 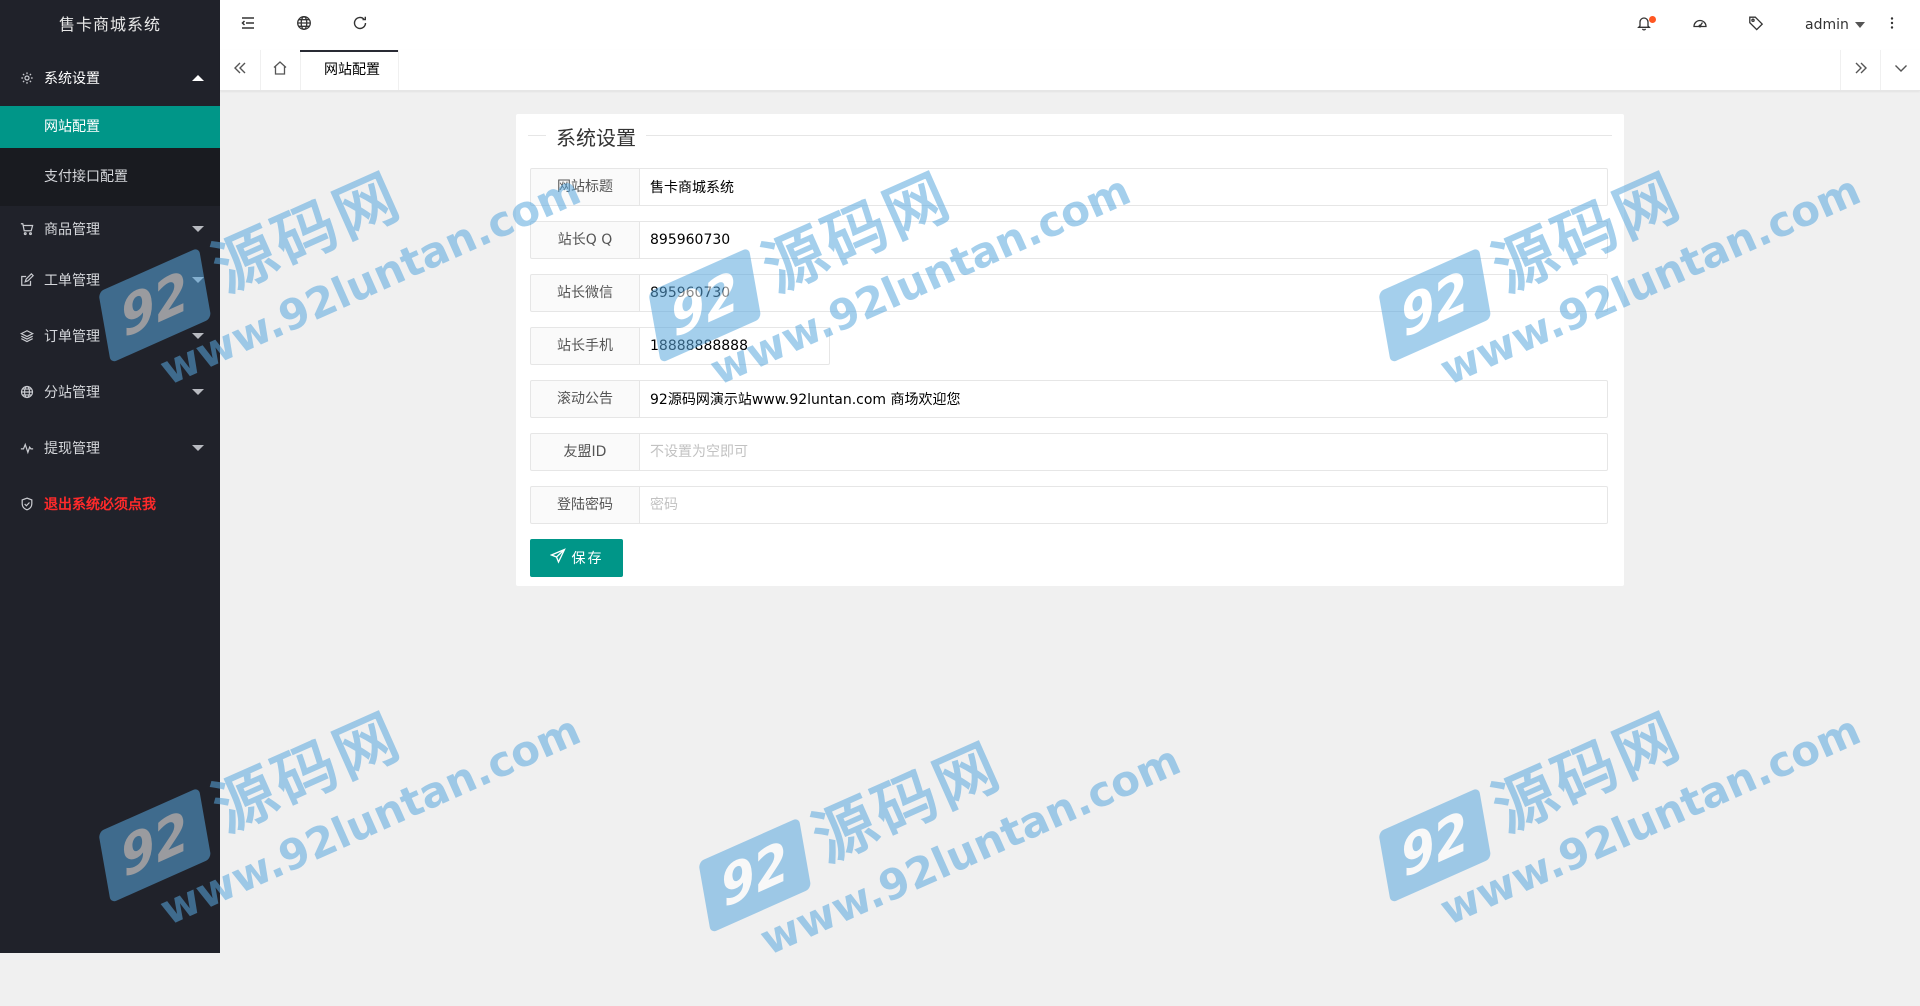 I want to click on announcement-input, so click(x=1124, y=399).